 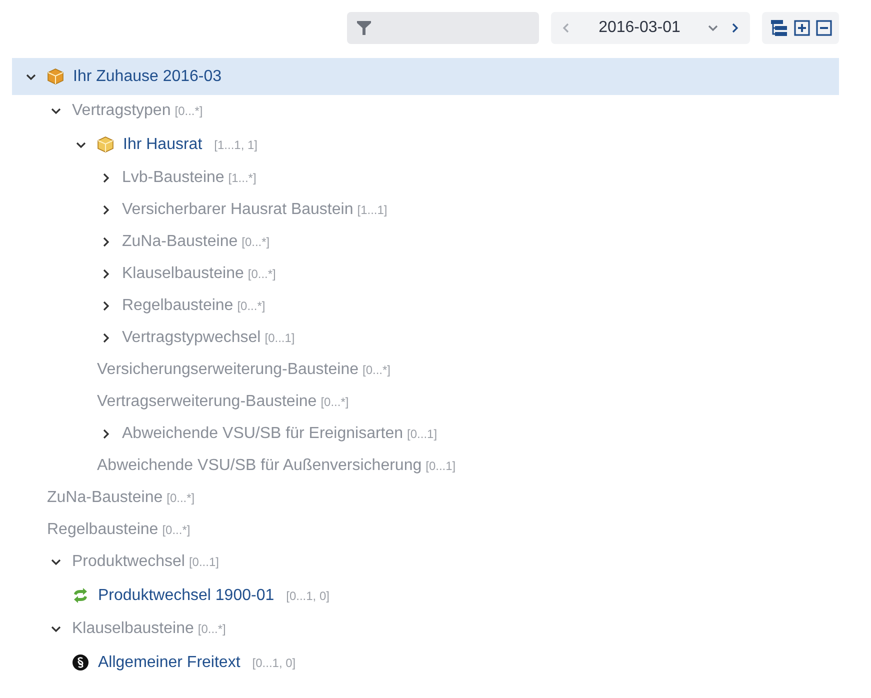 I want to click on node-label: Abweichende VSU/SB für Außenversicherung, so click(x=259, y=466).